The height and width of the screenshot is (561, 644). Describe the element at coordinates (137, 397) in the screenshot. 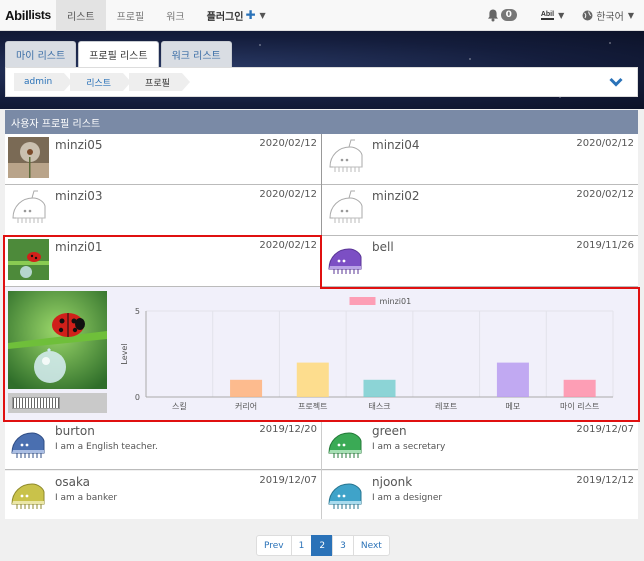

I see `chart-y-tick-label: 0` at that location.